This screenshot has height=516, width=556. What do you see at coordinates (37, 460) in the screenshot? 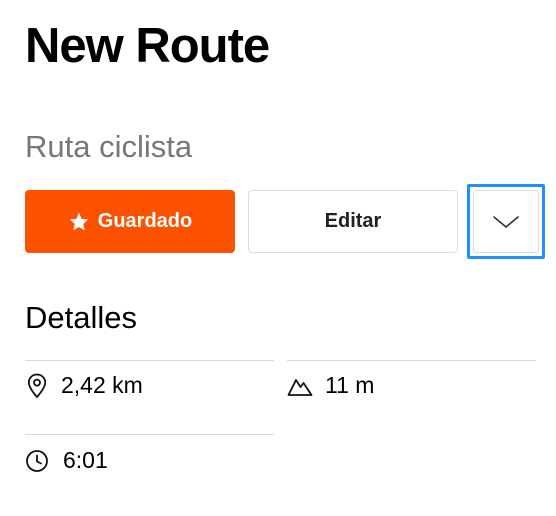
I see `clock-icon` at bounding box center [37, 460].